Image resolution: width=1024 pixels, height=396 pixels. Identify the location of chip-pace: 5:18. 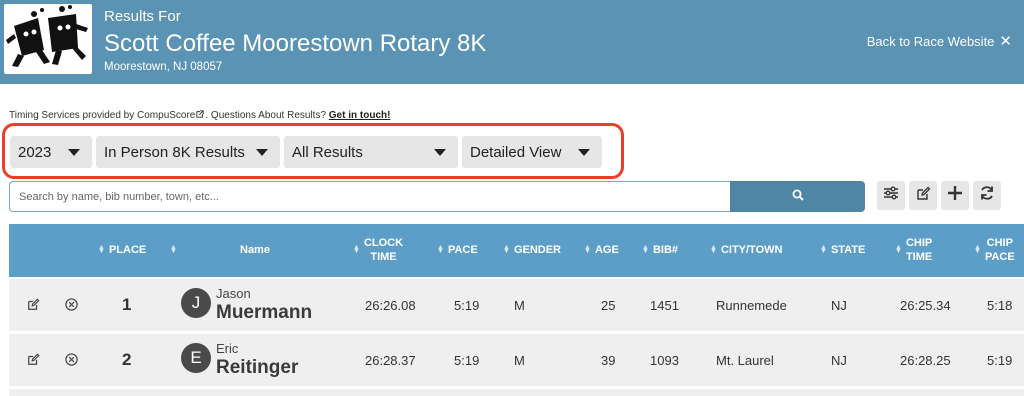
(1000, 305).